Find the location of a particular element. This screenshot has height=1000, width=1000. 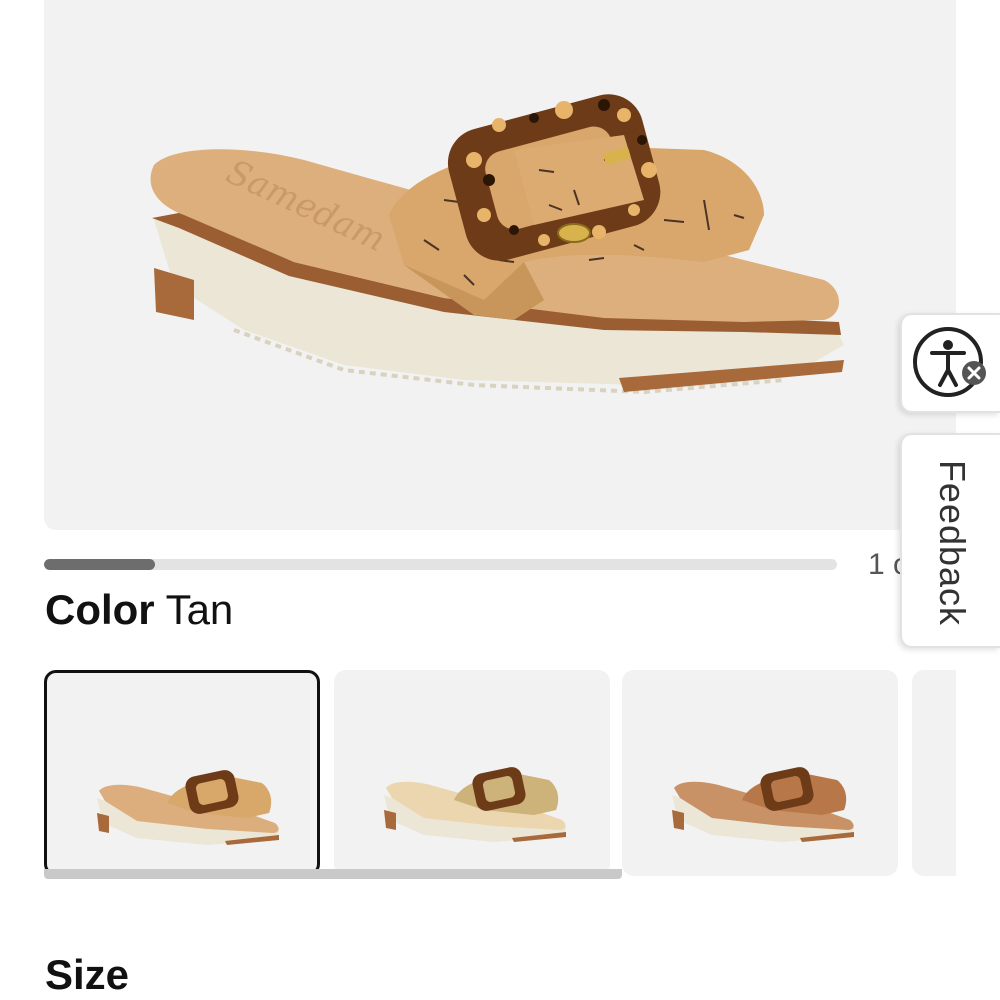

swatch-scrollbar-thumb is located at coordinates (333, 874).